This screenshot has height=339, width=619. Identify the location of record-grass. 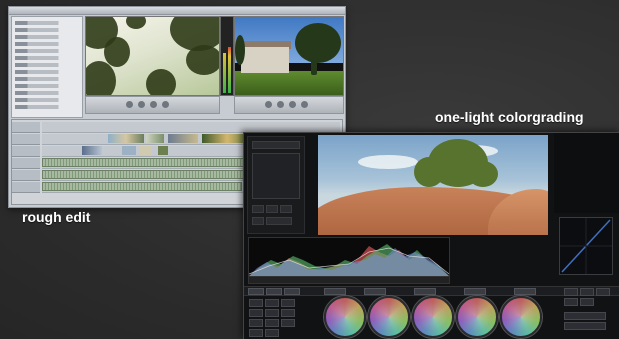
(289, 83).